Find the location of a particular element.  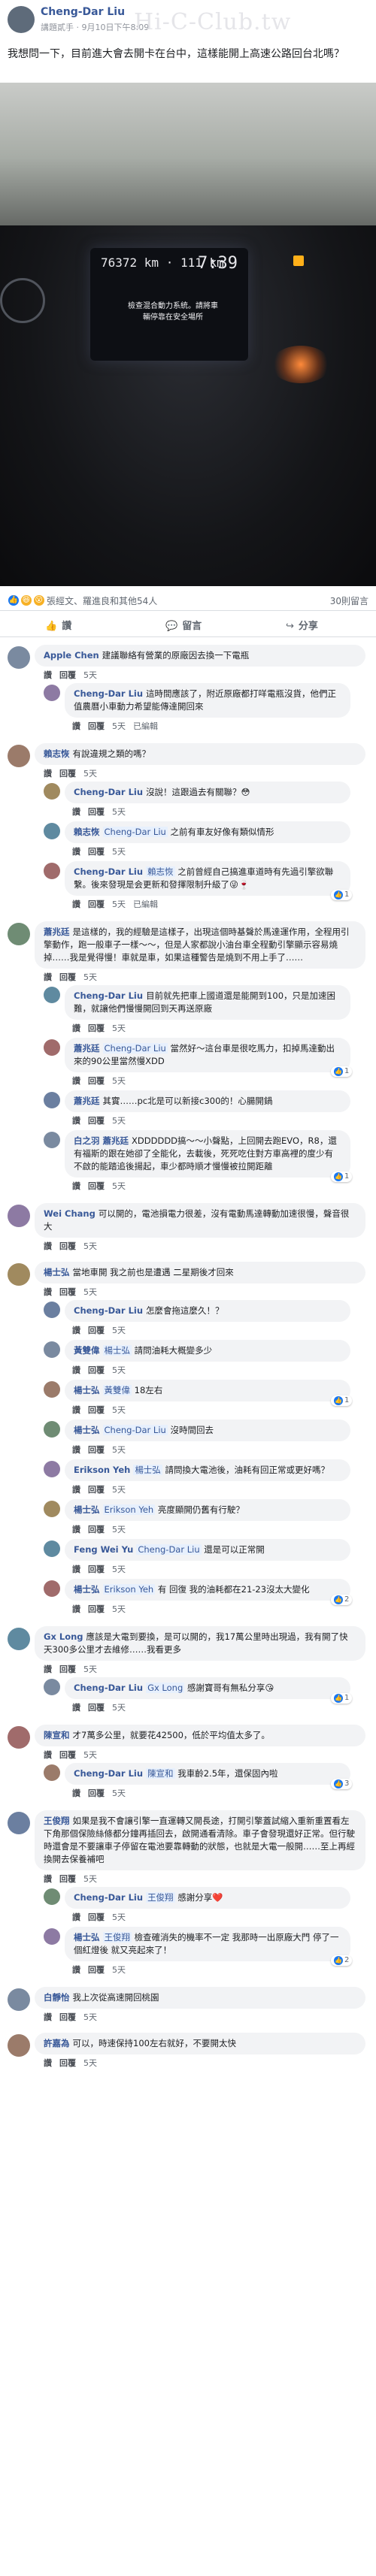

author-name: Cheng-Dar Liu is located at coordinates (83, 12).